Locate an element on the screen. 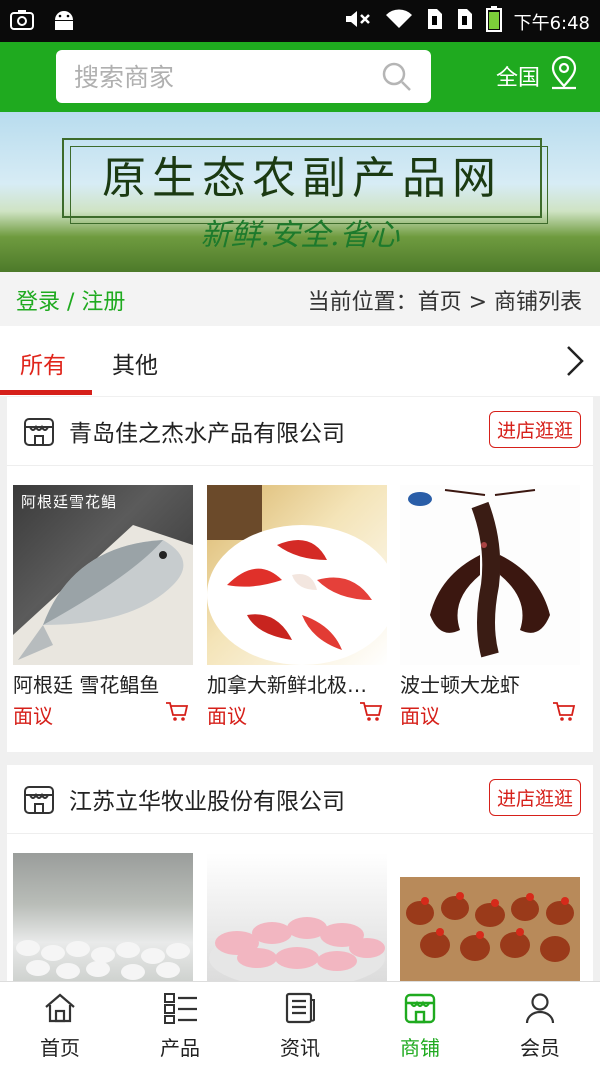 This screenshot has height=1068, width=600. nav-home: 首页 is located at coordinates (60, 1025).